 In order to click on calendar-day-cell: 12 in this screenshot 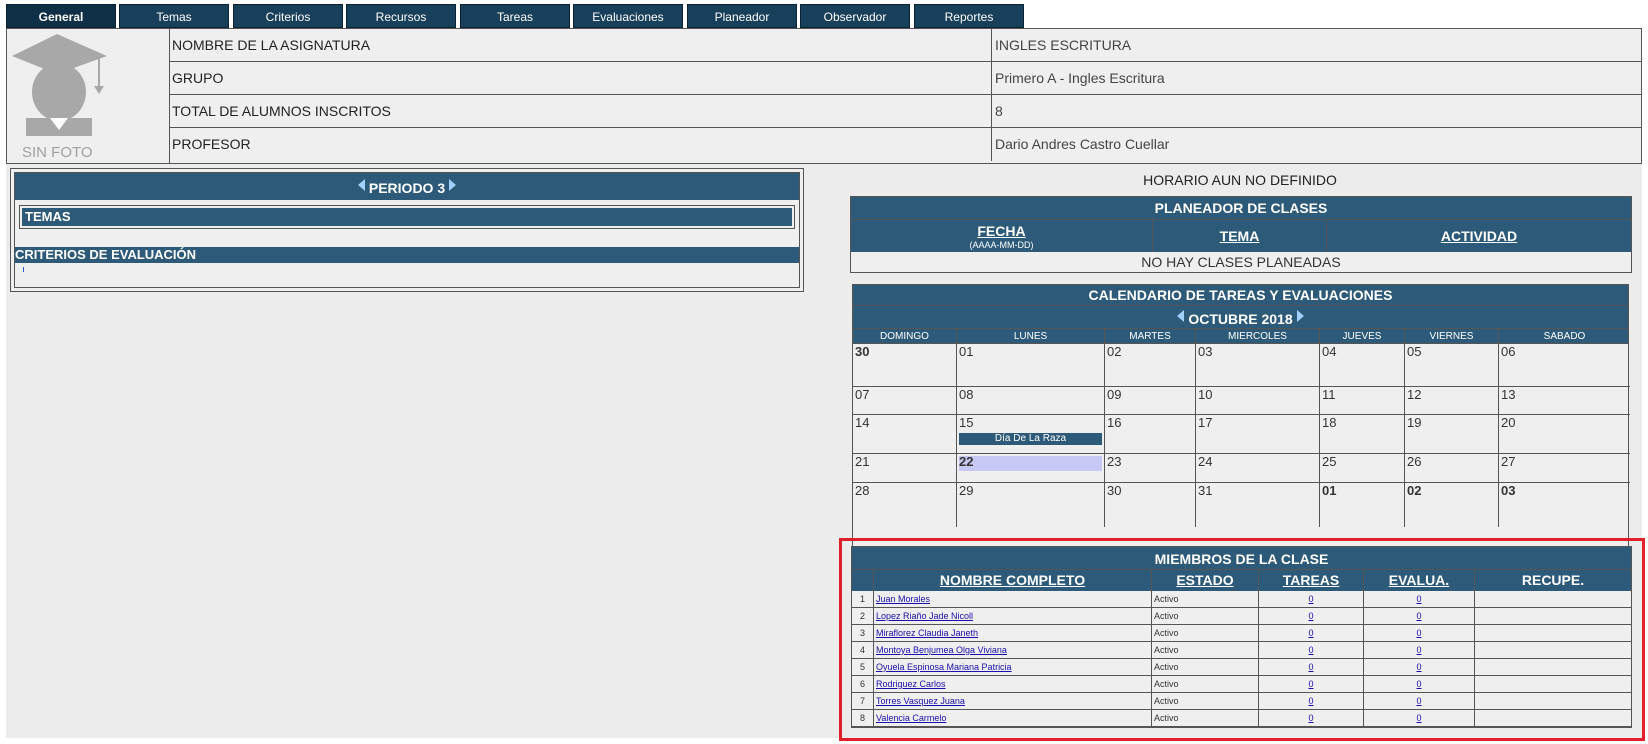, I will do `click(1452, 401)`.